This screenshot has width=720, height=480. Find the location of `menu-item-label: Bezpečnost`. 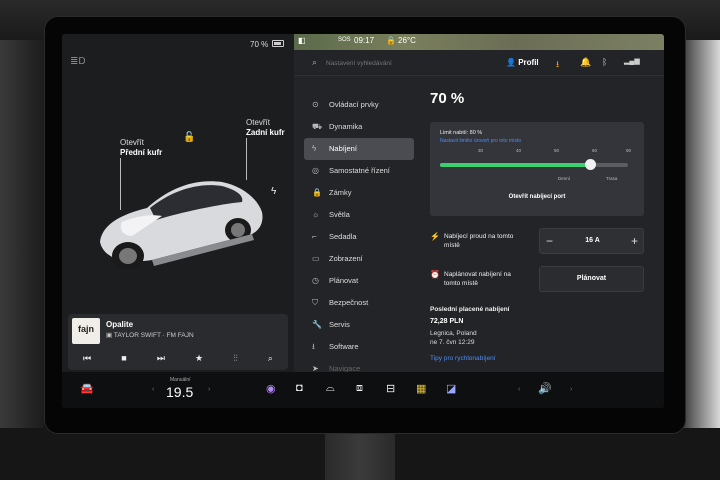

menu-item-label: Bezpečnost is located at coordinates (349, 302).